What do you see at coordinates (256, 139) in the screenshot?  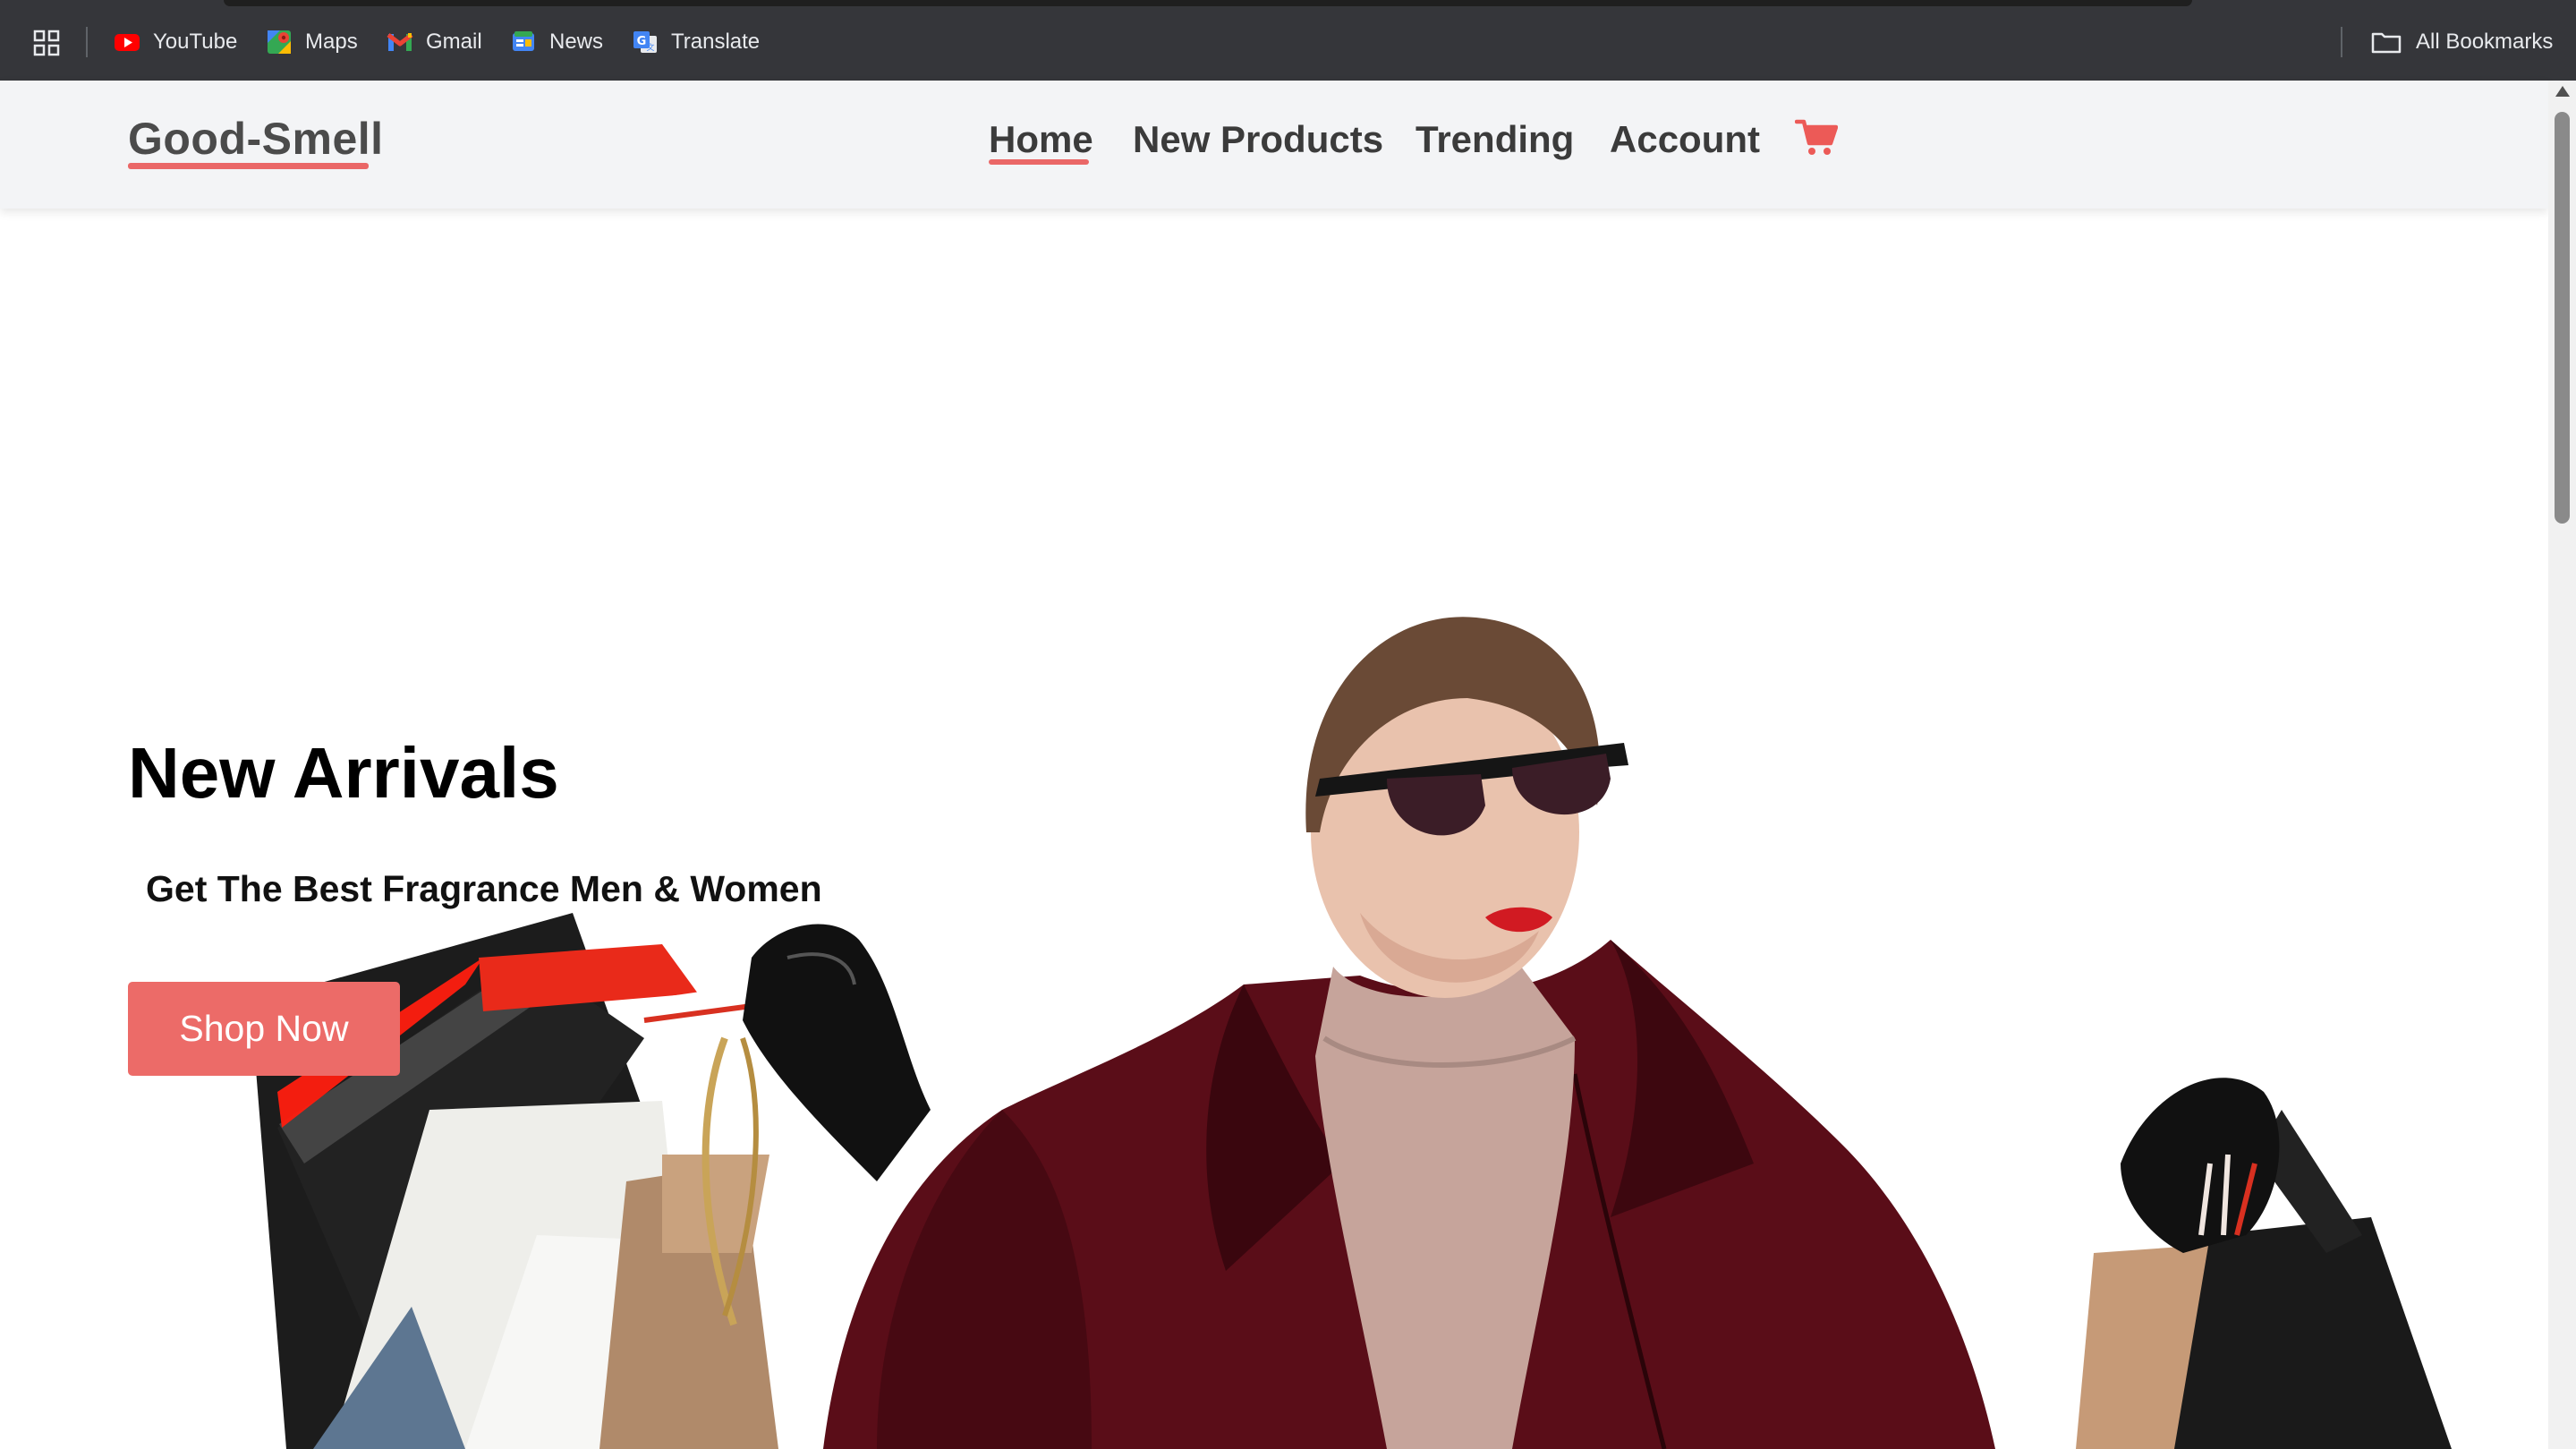 I see `site-logo: Good-Smell` at bounding box center [256, 139].